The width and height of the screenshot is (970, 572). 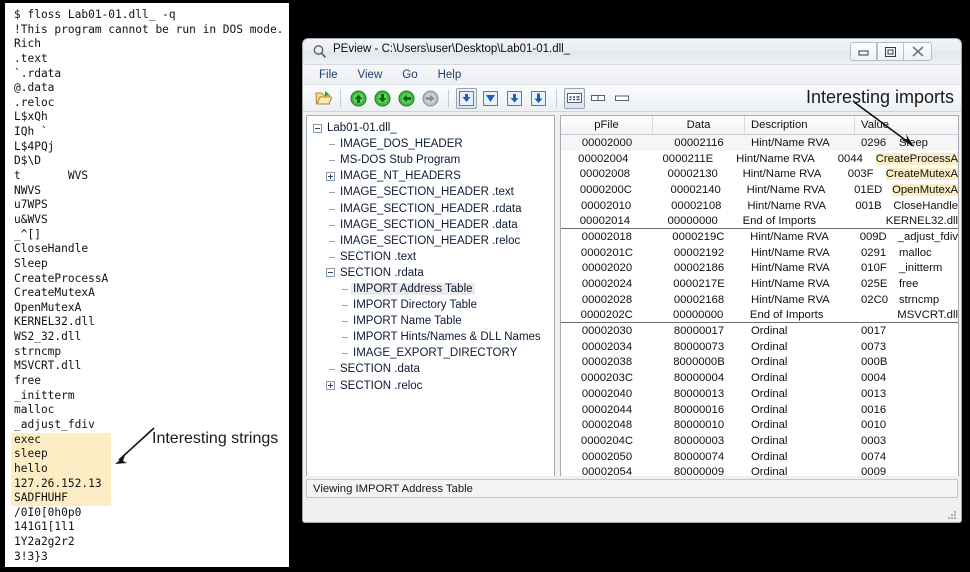 I want to click on tree-item: IMPORT Directory Table, so click(x=433, y=305).